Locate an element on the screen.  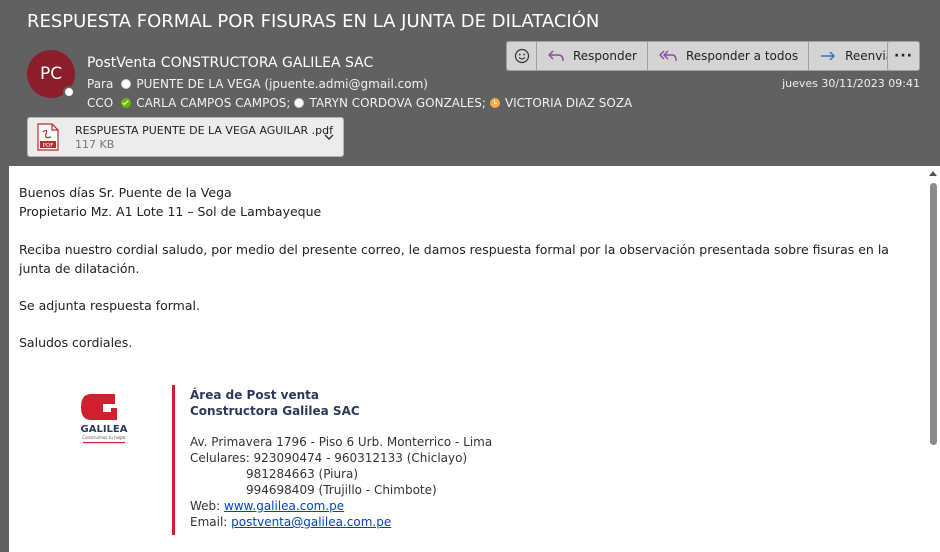
vertical-scrollbar is located at coordinates (933, 359).